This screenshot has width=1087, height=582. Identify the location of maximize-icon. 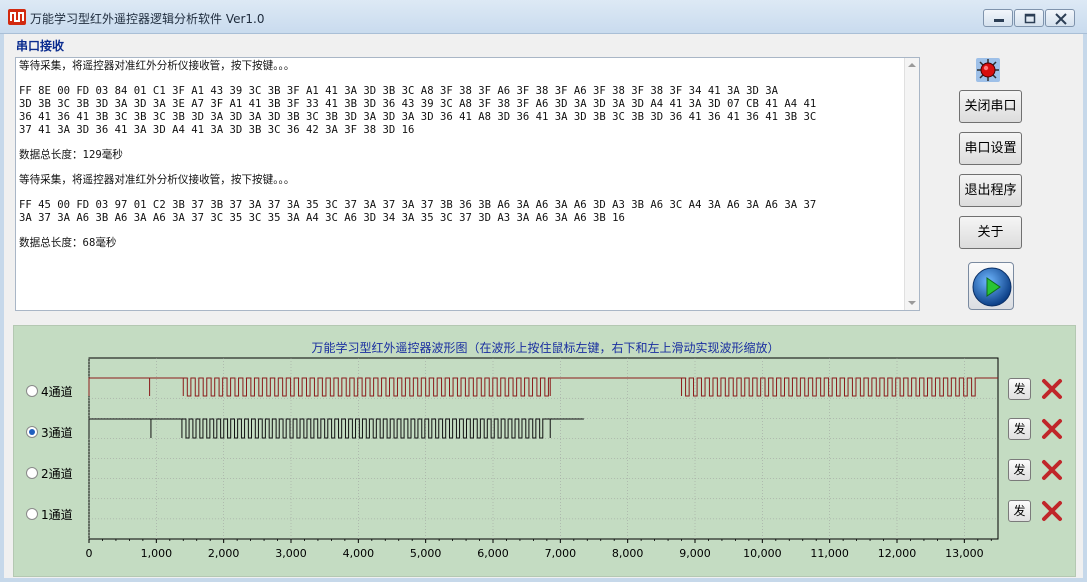
(1030, 18).